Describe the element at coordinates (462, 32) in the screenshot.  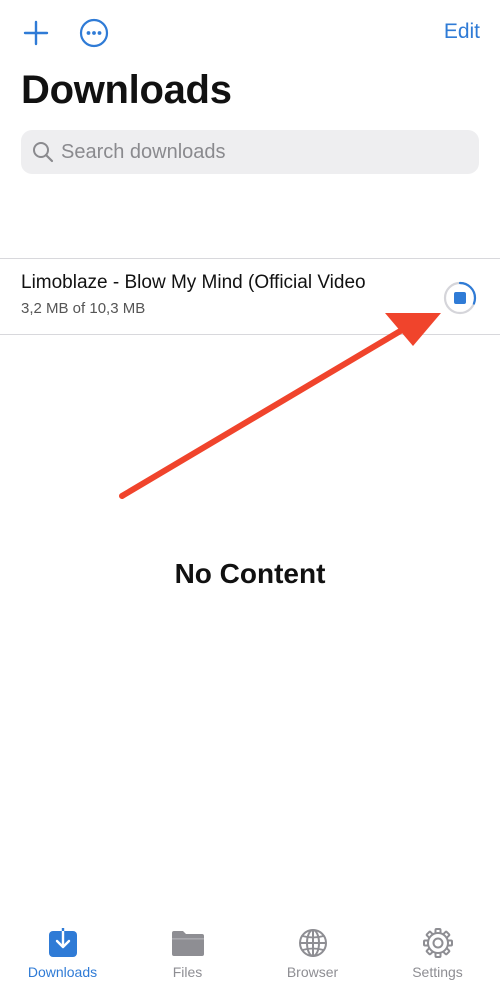
I see `edit-button: Edit` at that location.